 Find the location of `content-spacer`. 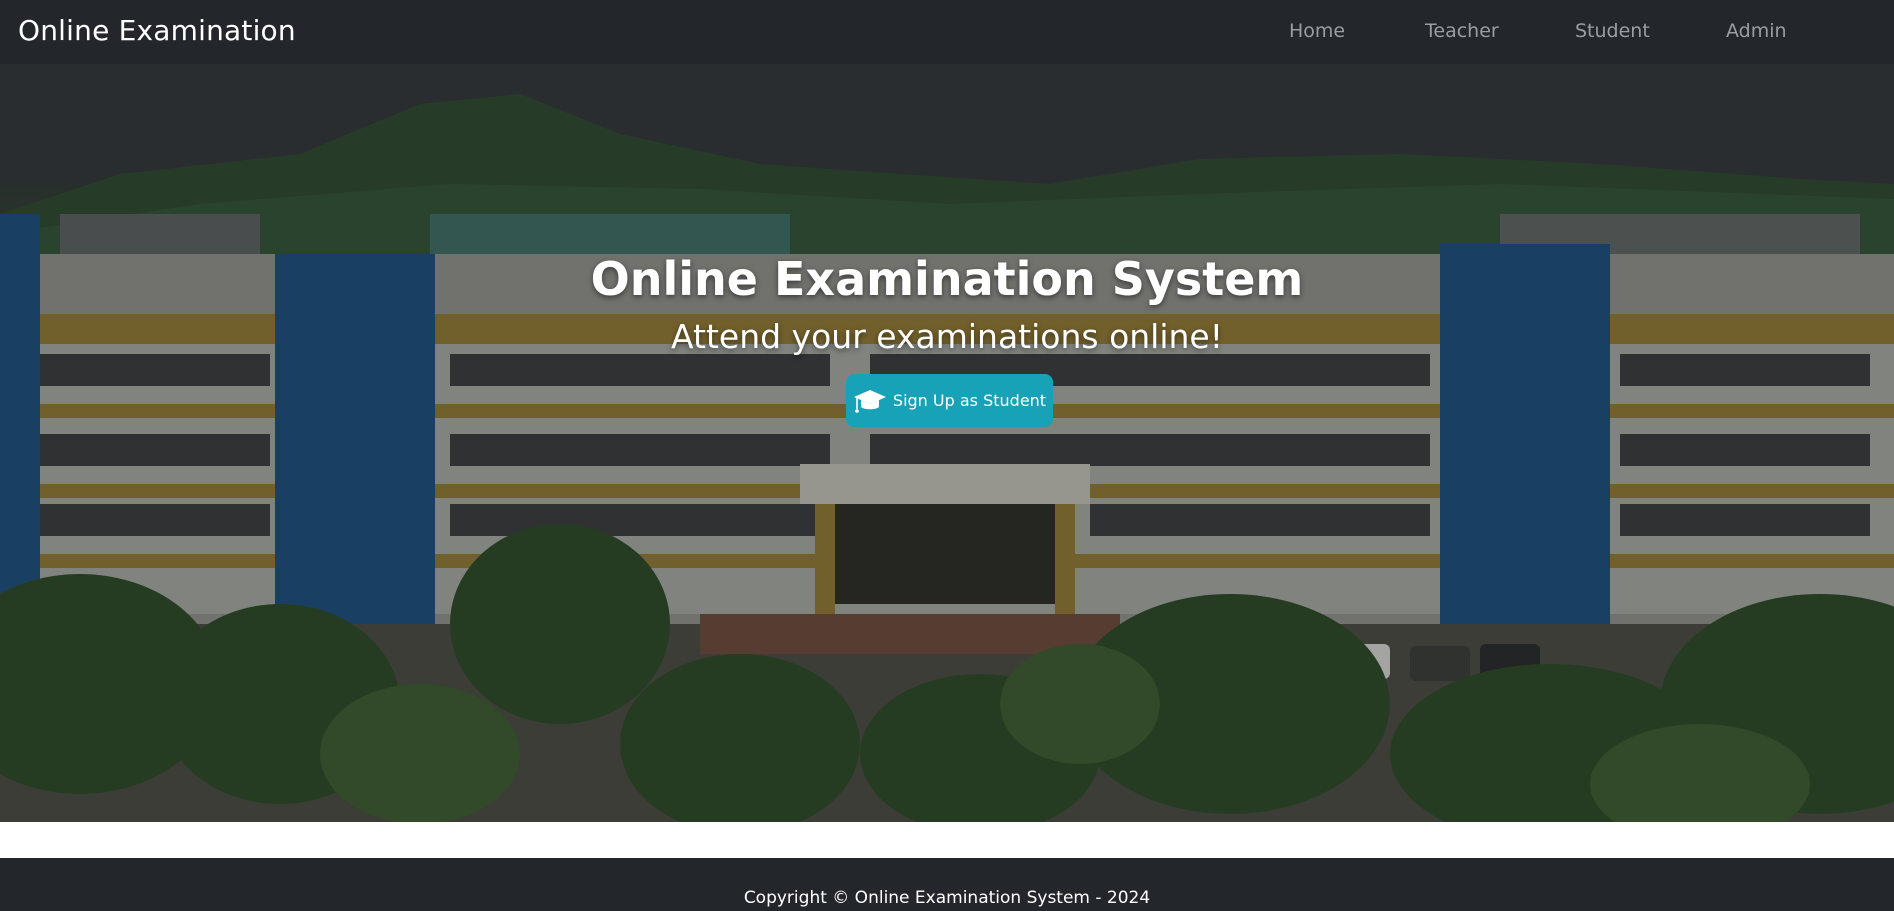

content-spacer is located at coordinates (947, 840).